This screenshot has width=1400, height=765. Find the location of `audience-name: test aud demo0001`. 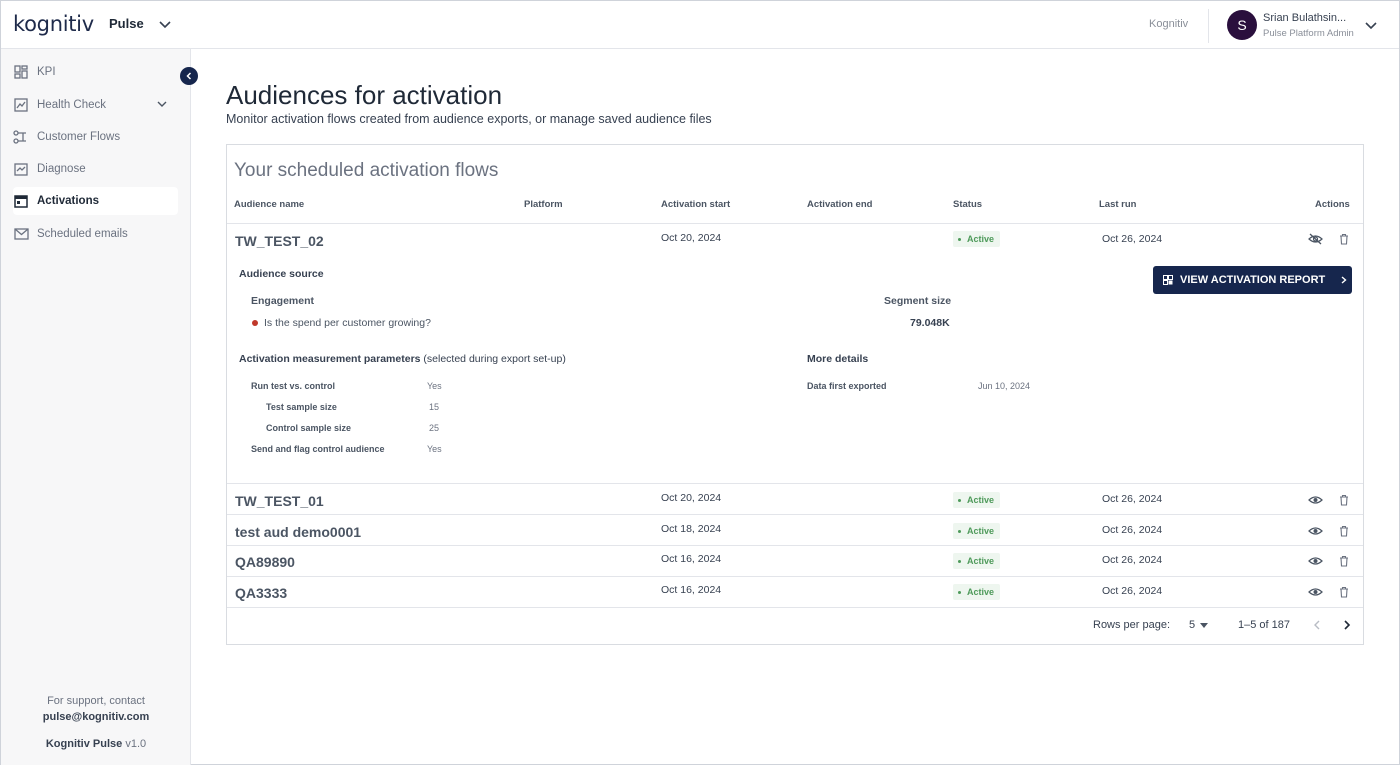

audience-name: test aud demo0001 is located at coordinates (298, 532).